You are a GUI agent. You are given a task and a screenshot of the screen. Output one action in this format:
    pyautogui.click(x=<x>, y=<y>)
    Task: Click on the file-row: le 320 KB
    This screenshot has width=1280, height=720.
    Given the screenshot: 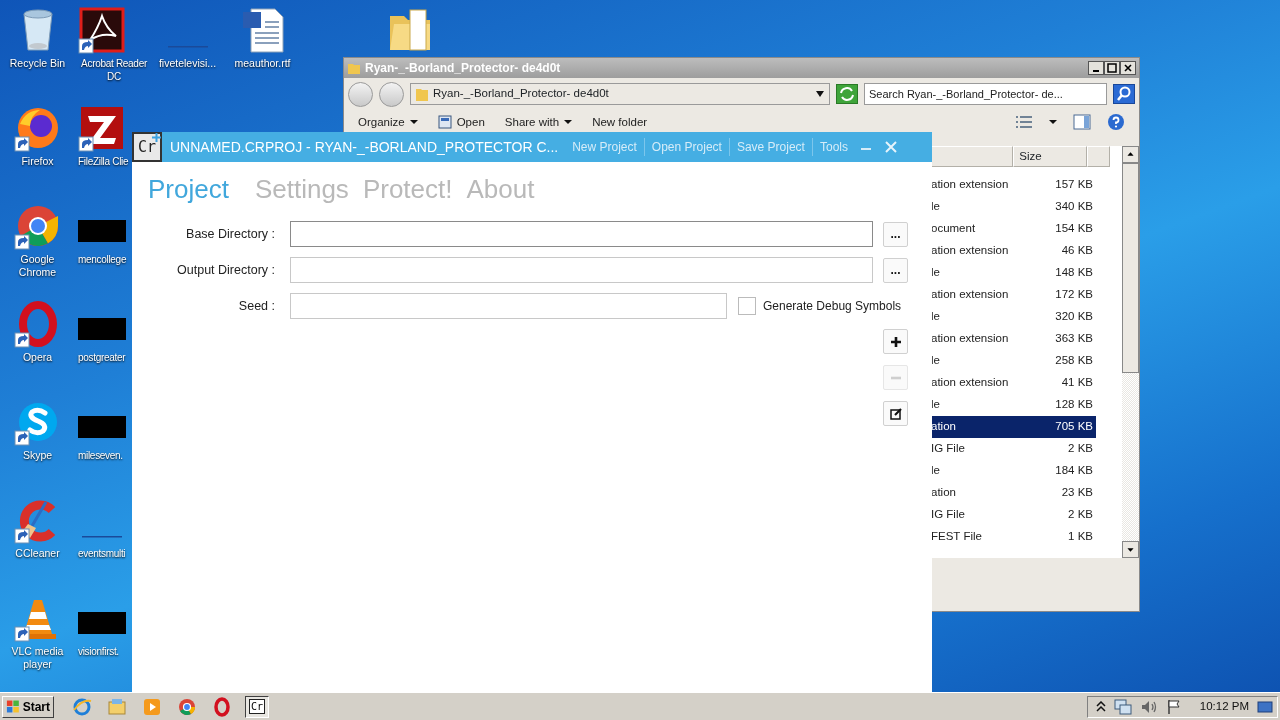 What is the action you would take?
    pyautogui.click(x=1013, y=317)
    